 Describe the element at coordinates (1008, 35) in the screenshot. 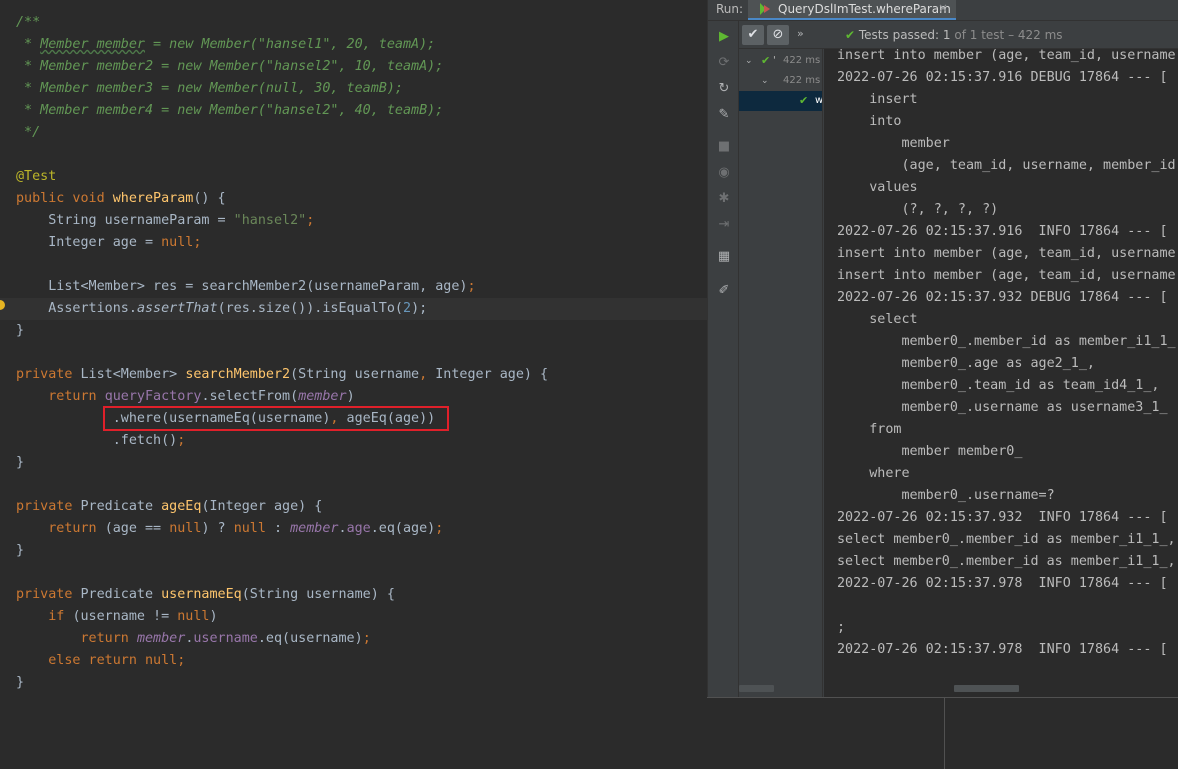

I see `tests-passed-summary: of 1 test – 422 ms` at that location.